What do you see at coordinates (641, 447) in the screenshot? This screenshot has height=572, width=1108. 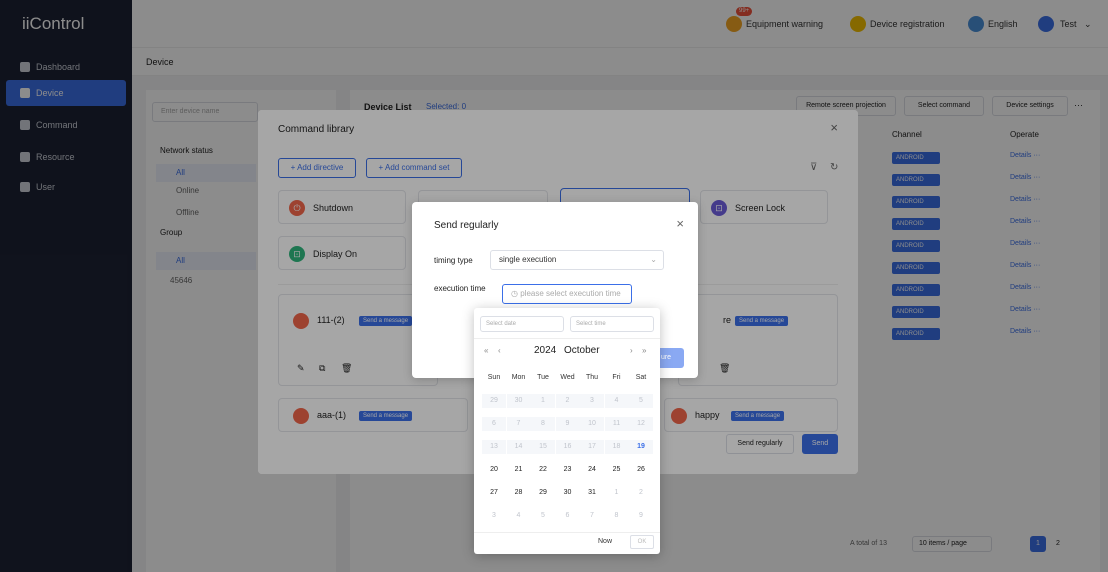 I see `calendar-day: 19` at bounding box center [641, 447].